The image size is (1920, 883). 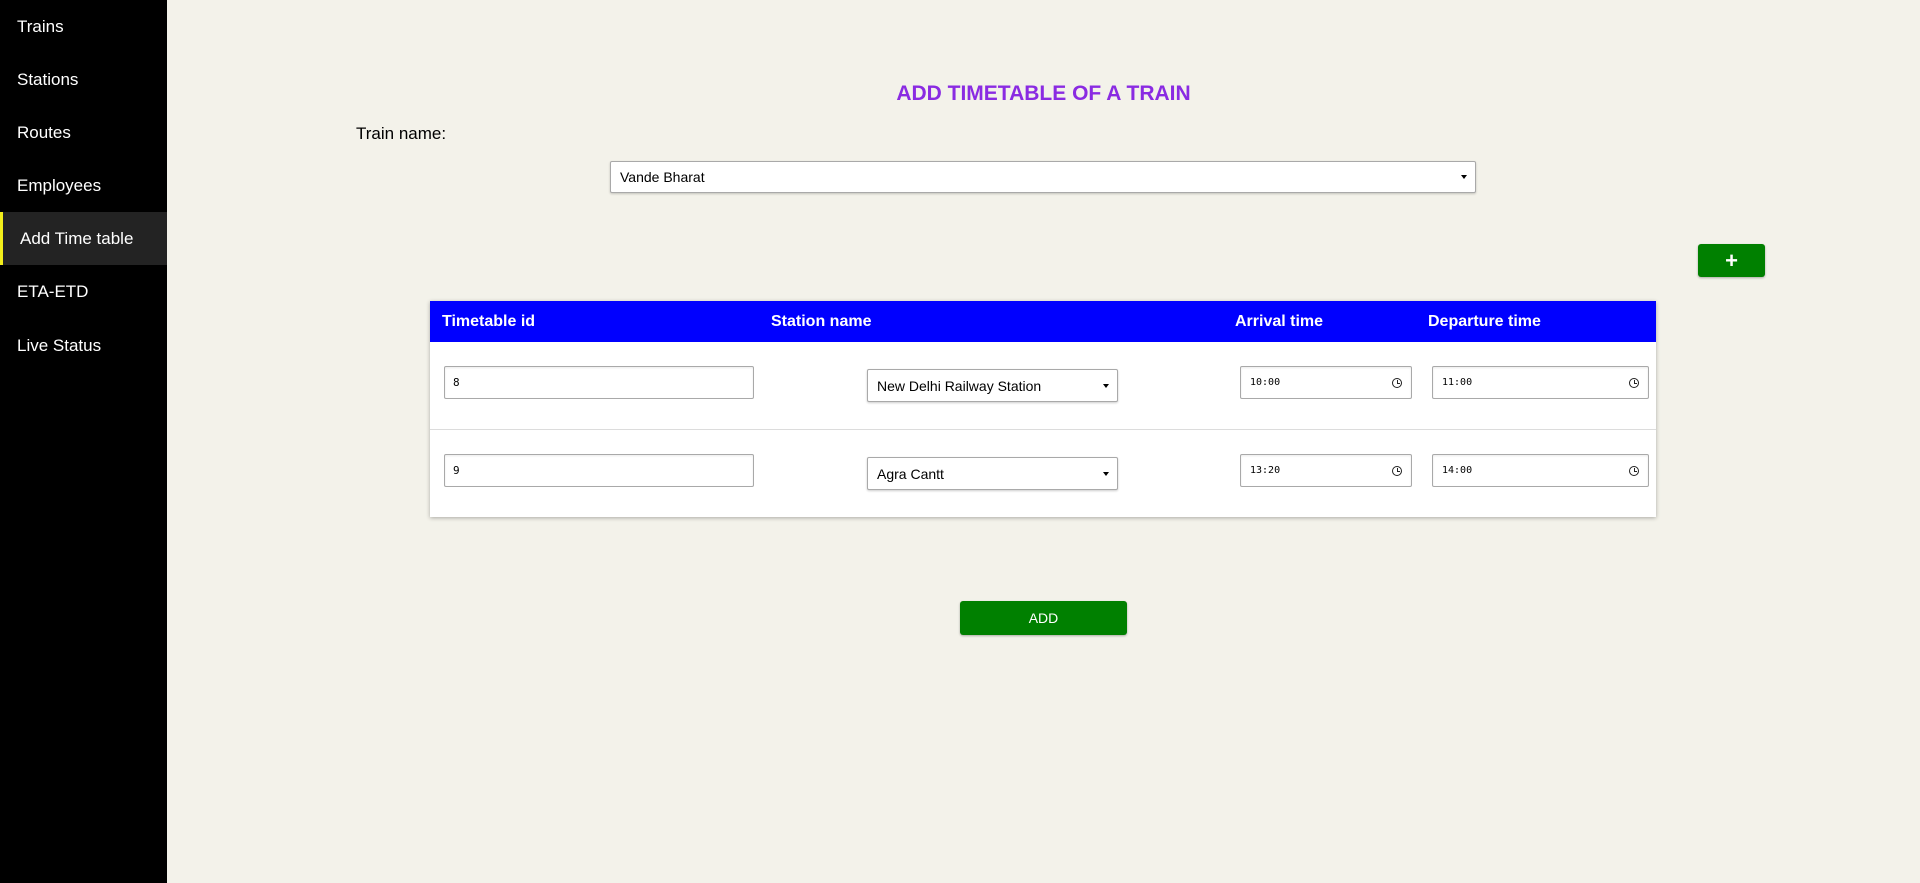 What do you see at coordinates (662, 177) in the screenshot?
I see `train-name-value: Vande Bharat` at bounding box center [662, 177].